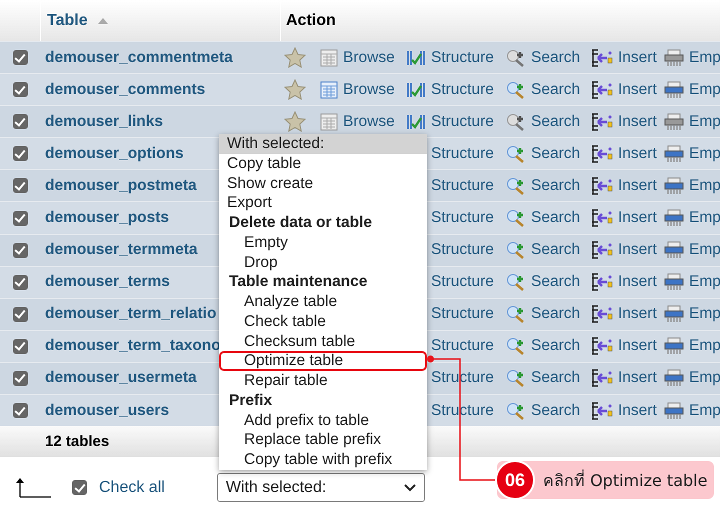  What do you see at coordinates (118, 487) in the screenshot?
I see `check-all-link: Check all` at bounding box center [118, 487].